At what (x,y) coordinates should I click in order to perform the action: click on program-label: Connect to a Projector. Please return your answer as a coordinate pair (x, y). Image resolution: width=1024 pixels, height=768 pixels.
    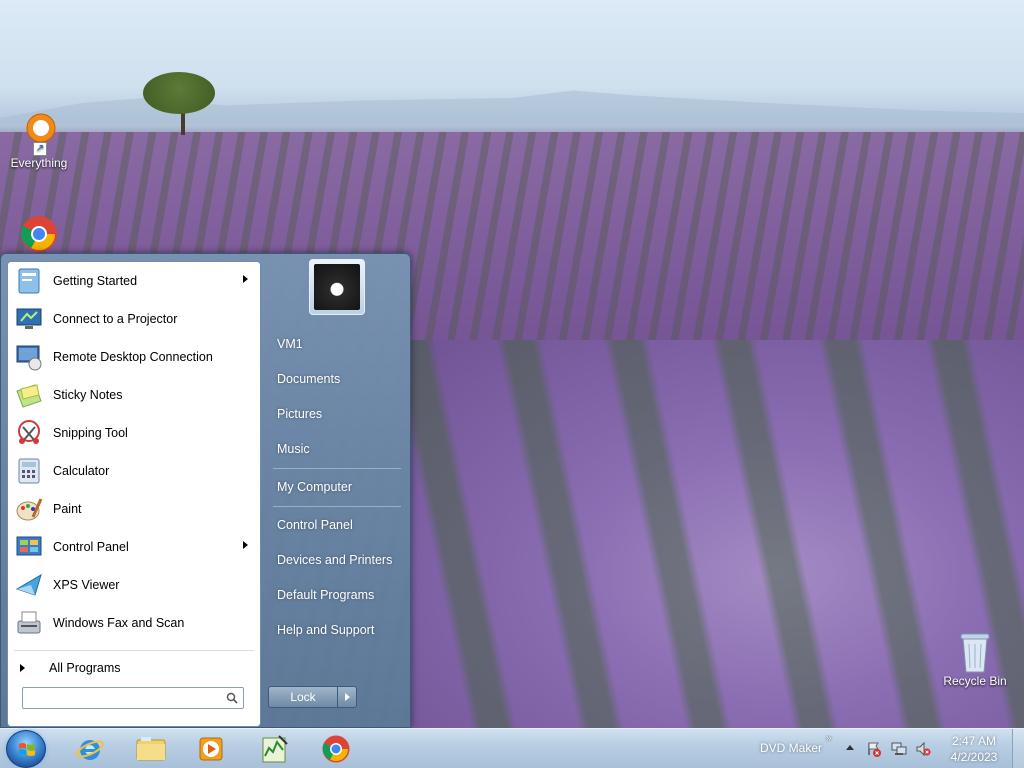
    Looking at the image, I should click on (115, 319).